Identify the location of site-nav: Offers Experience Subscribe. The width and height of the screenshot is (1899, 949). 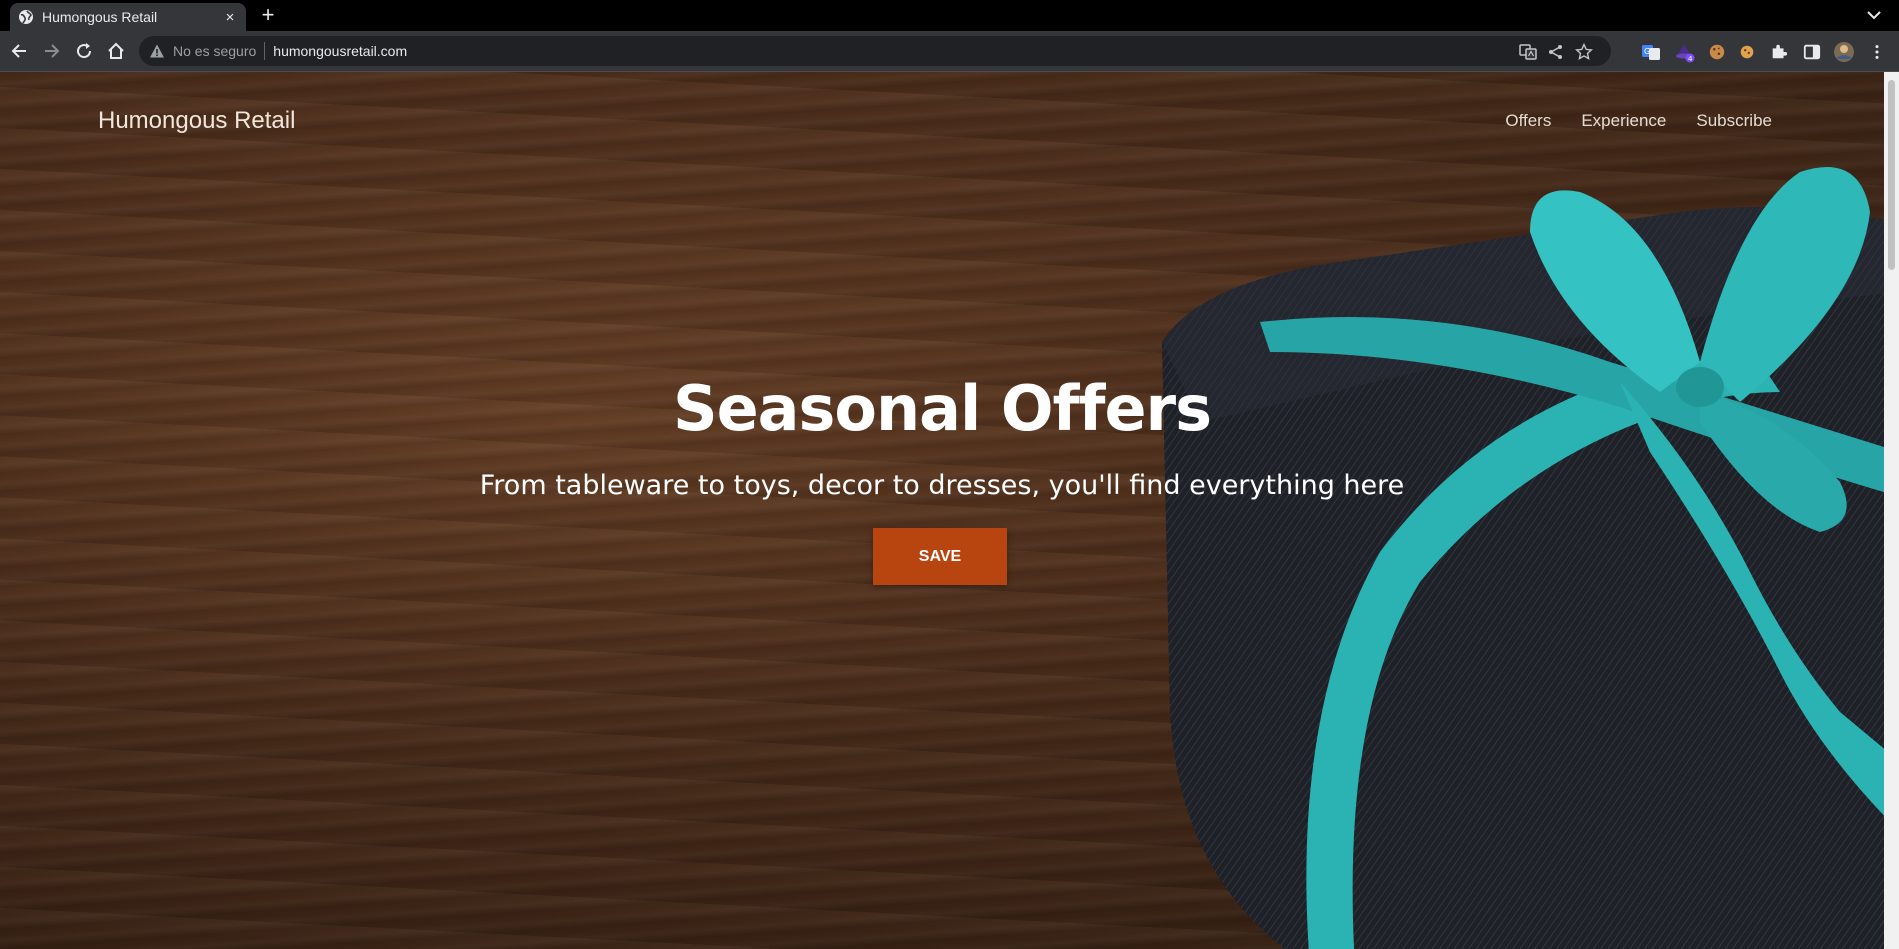
(1638, 121).